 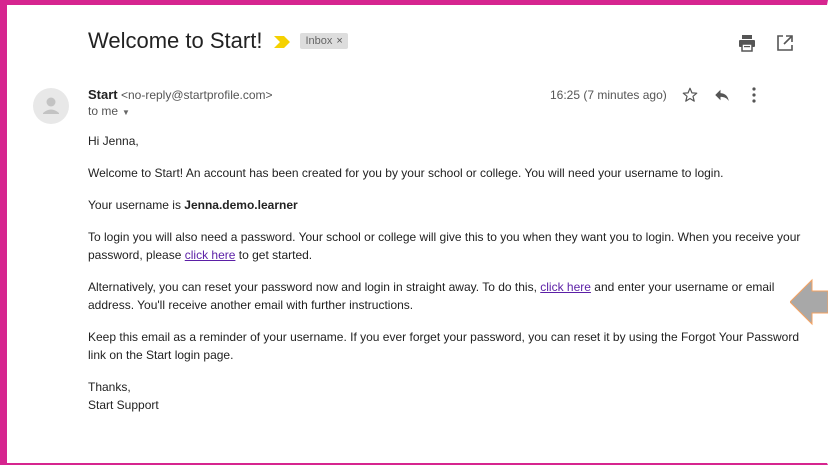 I want to click on avatar-icon, so click(x=51, y=105).